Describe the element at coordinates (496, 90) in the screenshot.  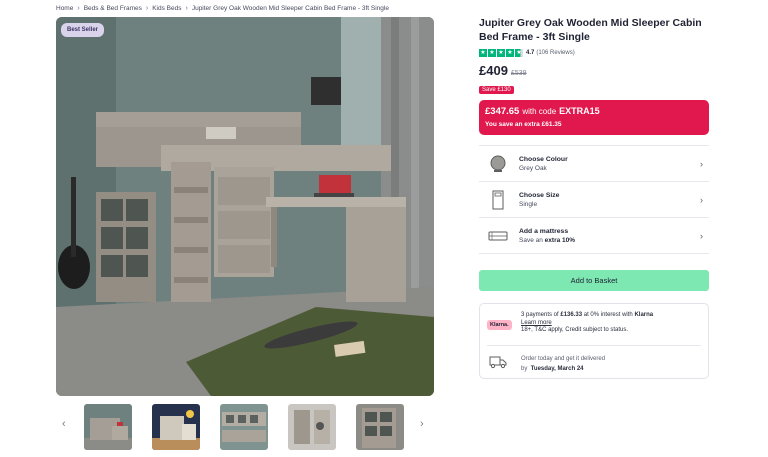
I see `save-badge: Save £130` at that location.